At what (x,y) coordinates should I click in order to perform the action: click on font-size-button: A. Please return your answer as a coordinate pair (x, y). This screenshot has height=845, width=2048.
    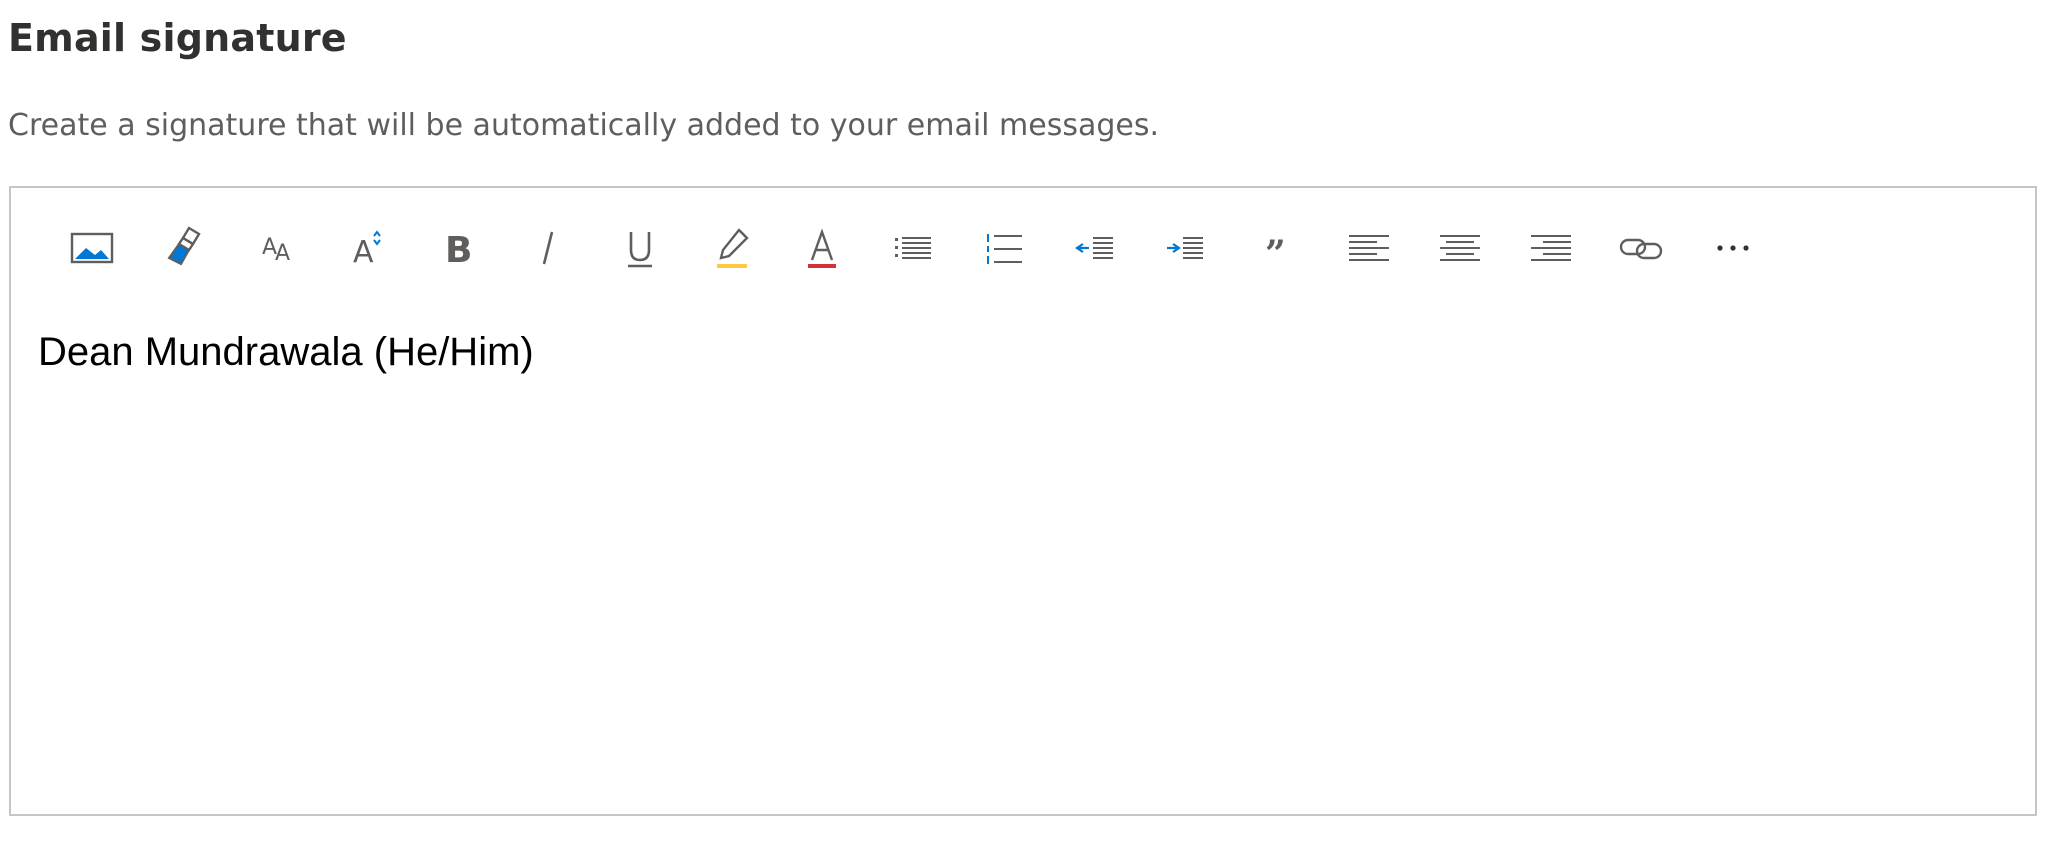
    Looking at the image, I should click on (367, 248).